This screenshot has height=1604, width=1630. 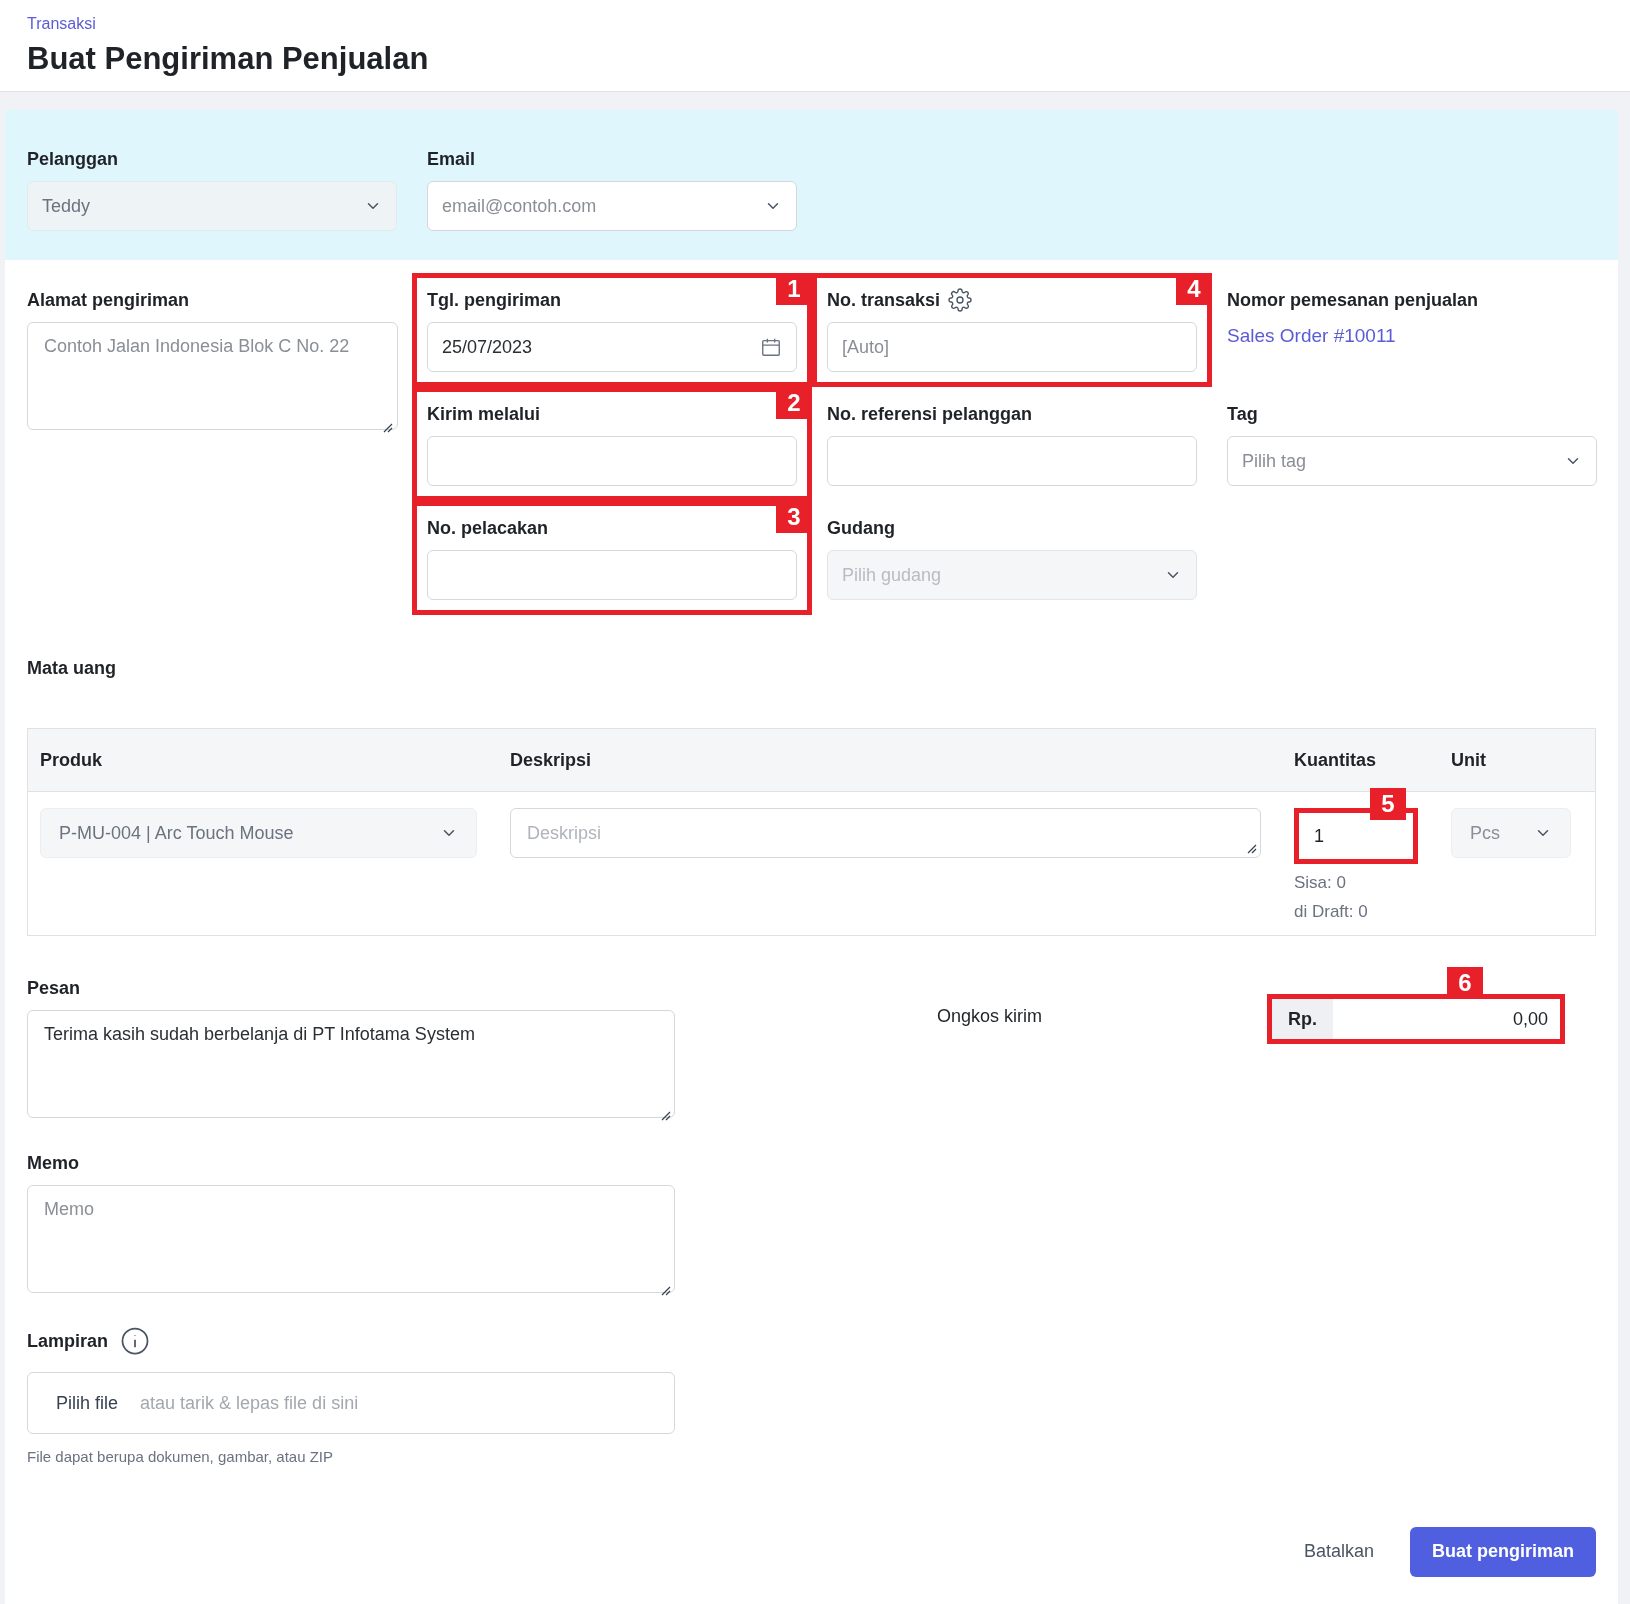 What do you see at coordinates (1331, 911) in the screenshot?
I see `draft-text: di Draft: 0` at bounding box center [1331, 911].